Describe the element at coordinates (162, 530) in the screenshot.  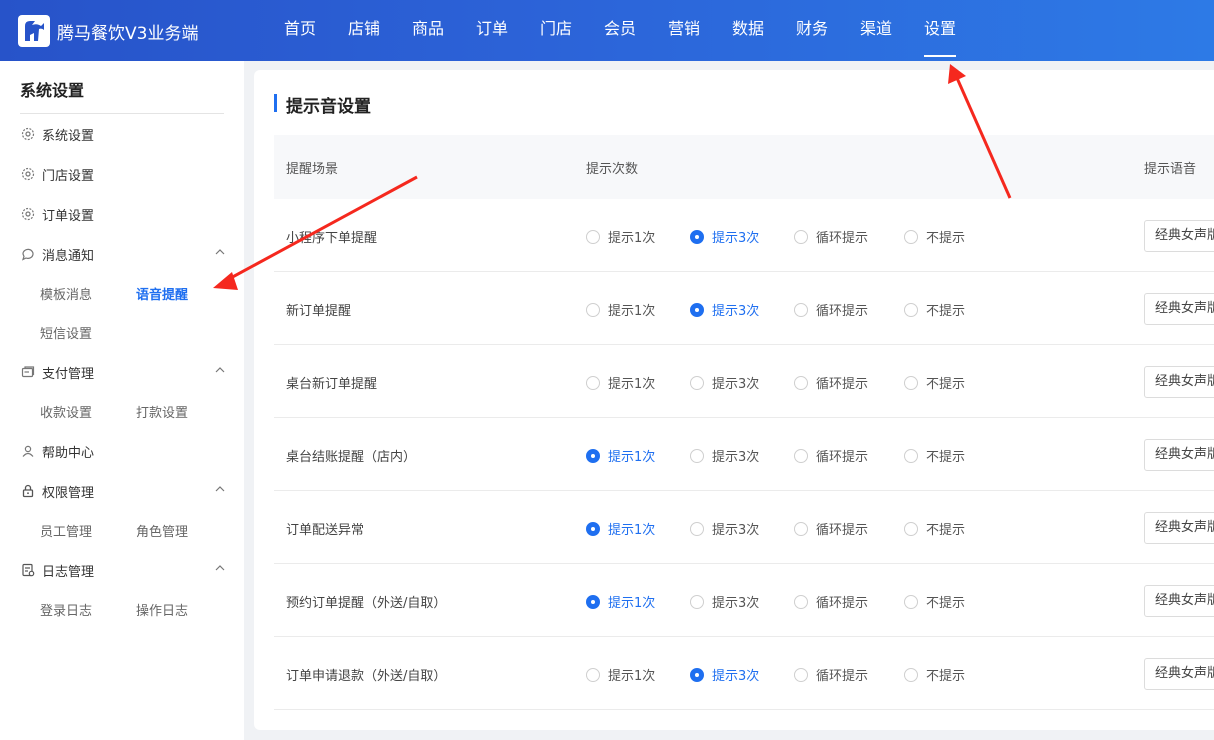
I see `sidebar-sub-role-management: 角色管理` at that location.